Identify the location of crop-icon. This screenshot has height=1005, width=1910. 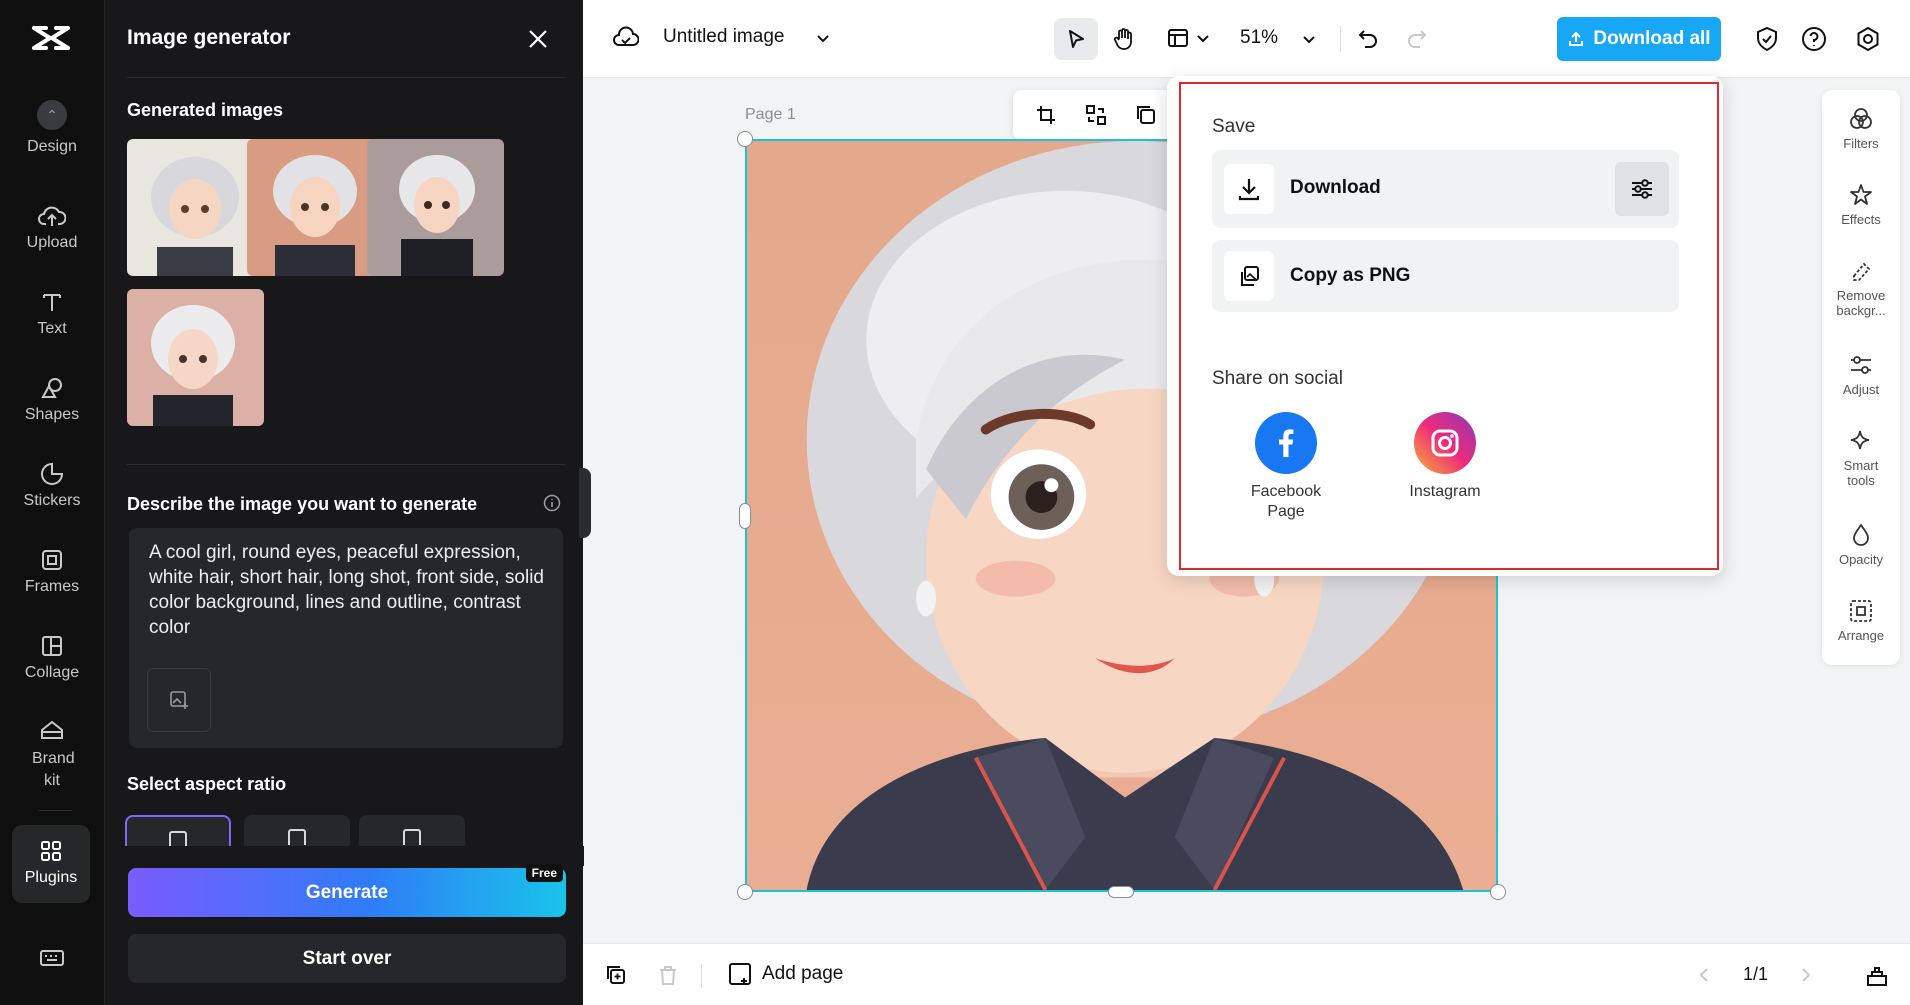
(1046, 115).